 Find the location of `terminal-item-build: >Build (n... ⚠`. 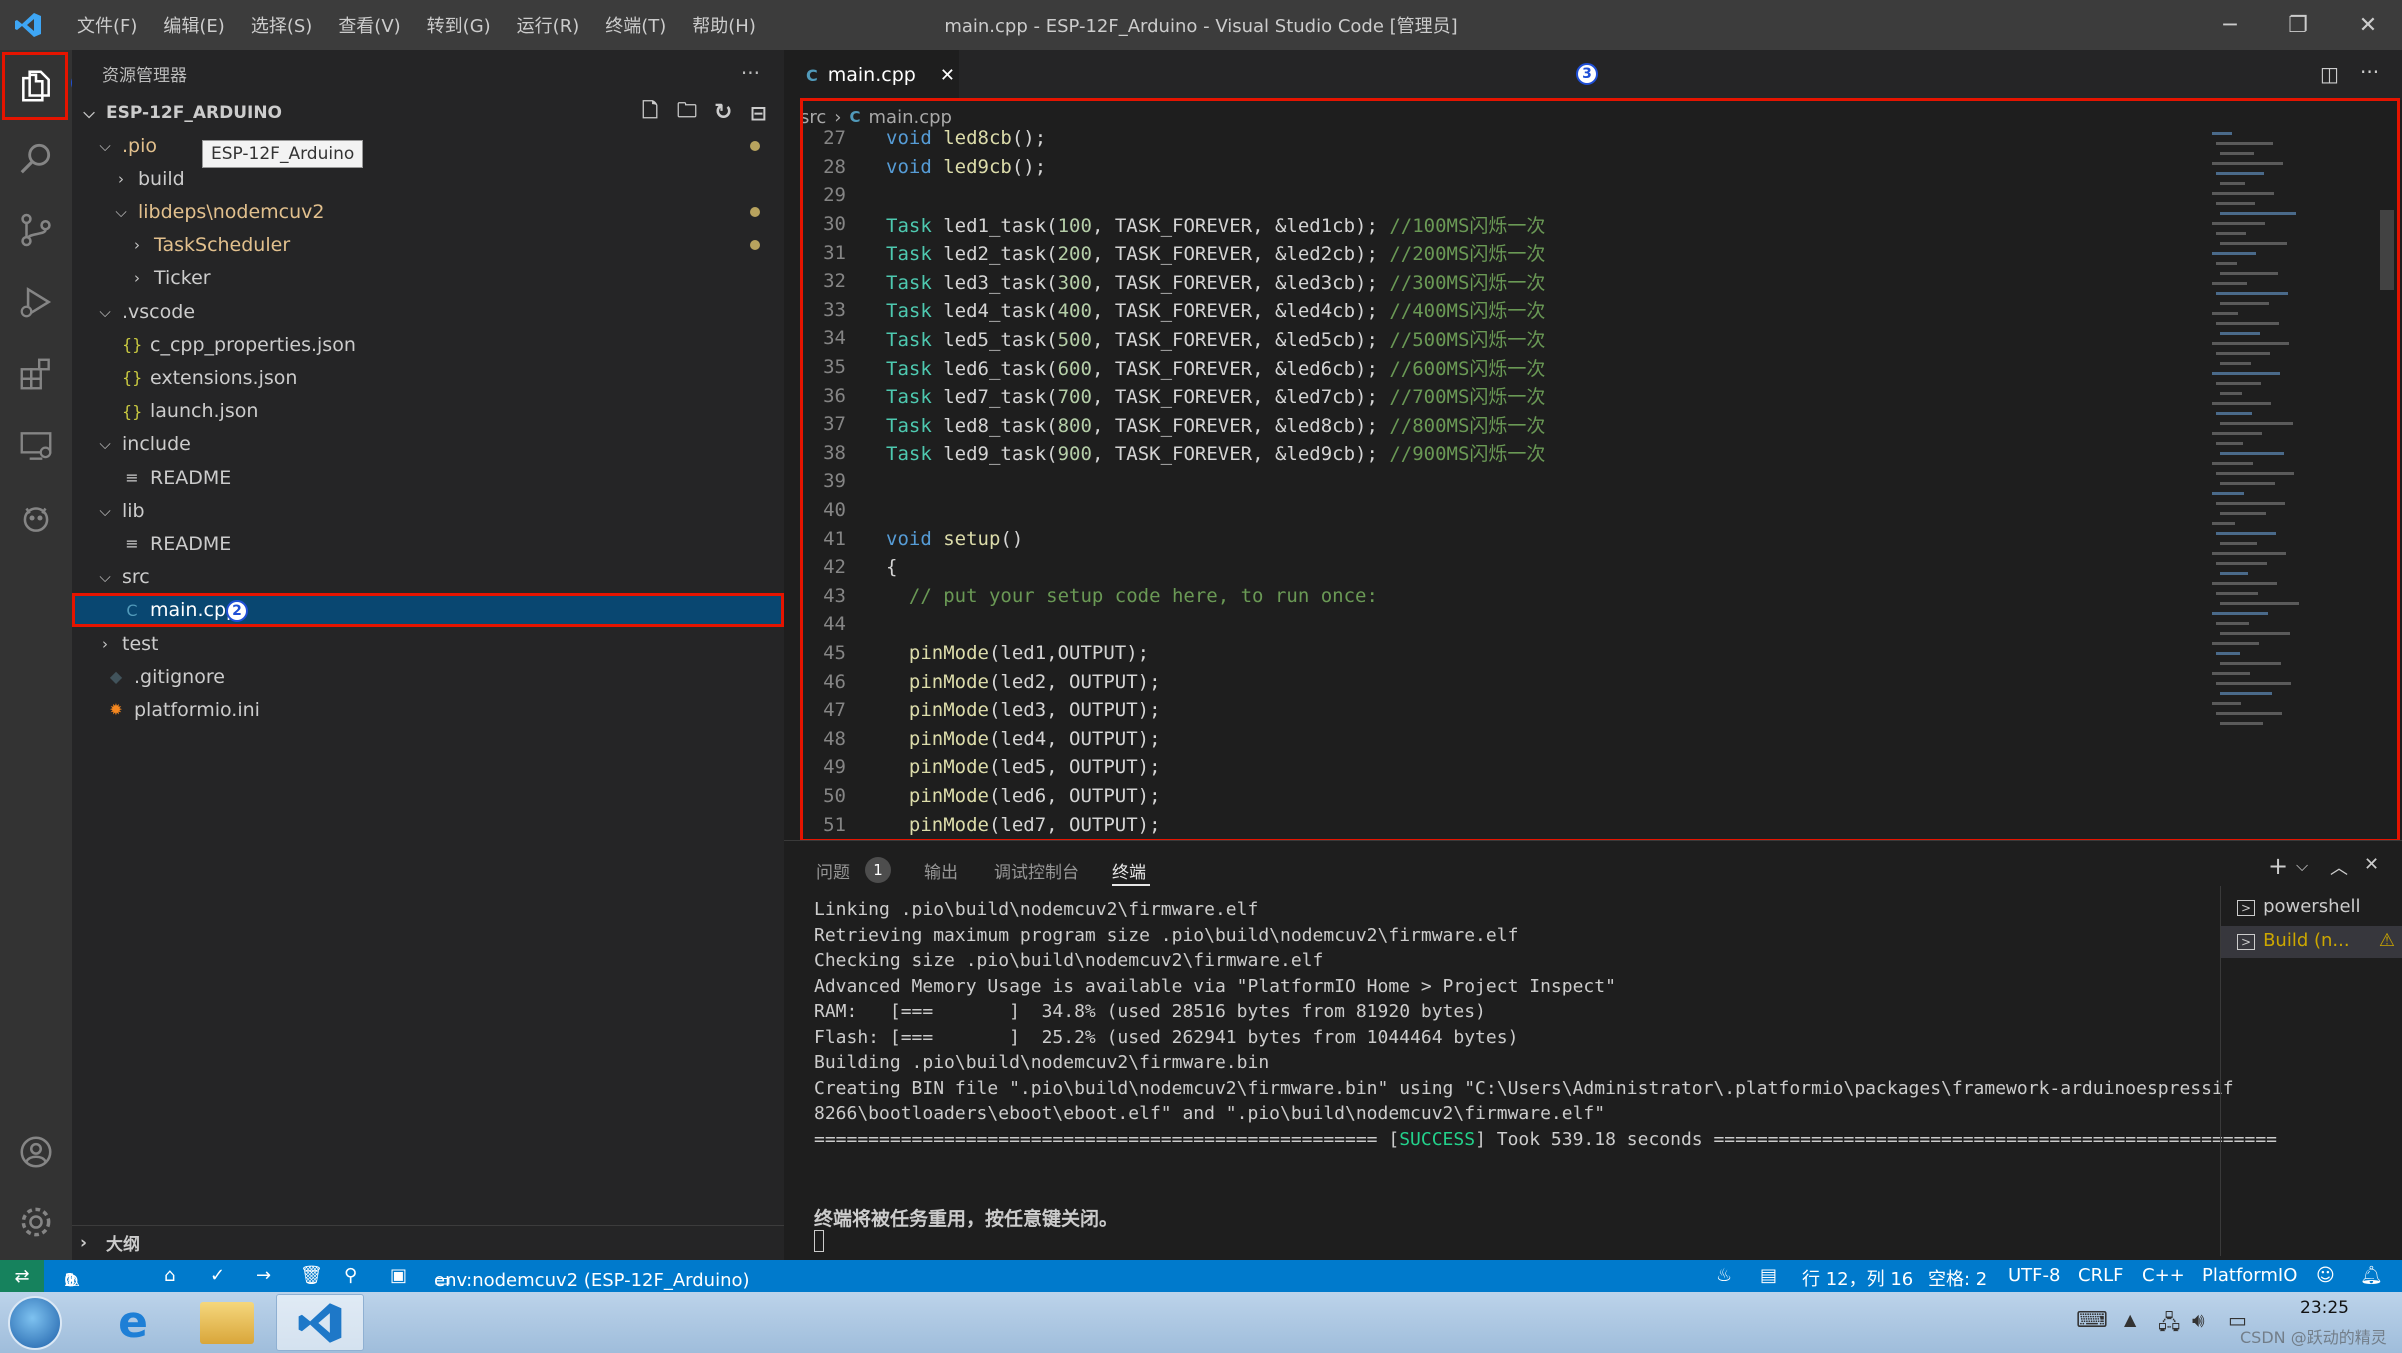

terminal-item-build: >Build (n... ⚠ is located at coordinates (2311, 942).